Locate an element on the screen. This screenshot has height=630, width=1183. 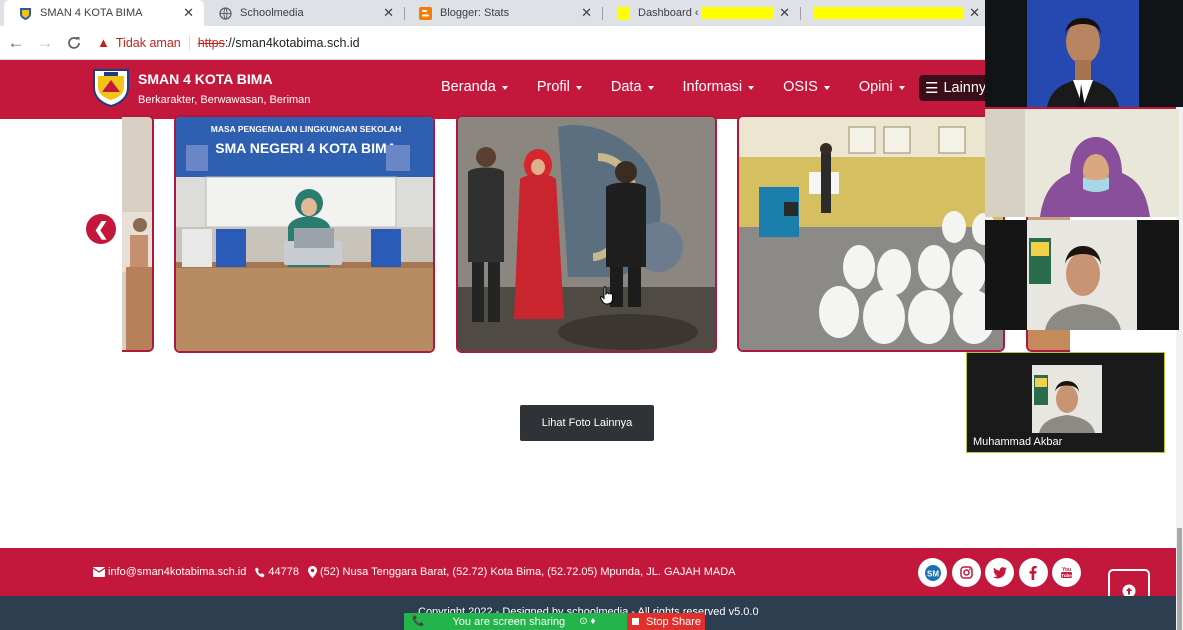
back-arrow-icon: ← is located at coordinates (16, 43).